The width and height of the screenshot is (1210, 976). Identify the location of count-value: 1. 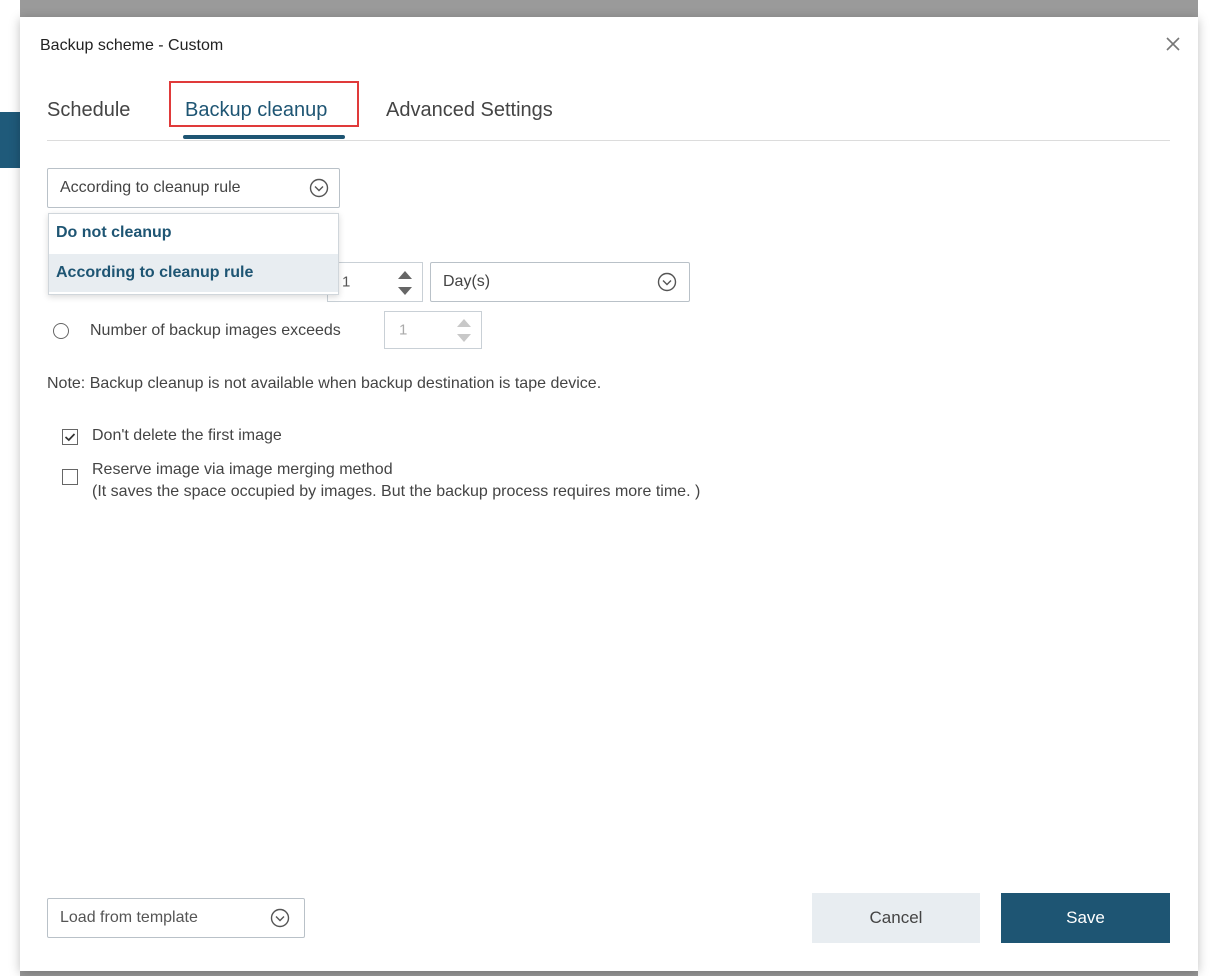
(403, 330).